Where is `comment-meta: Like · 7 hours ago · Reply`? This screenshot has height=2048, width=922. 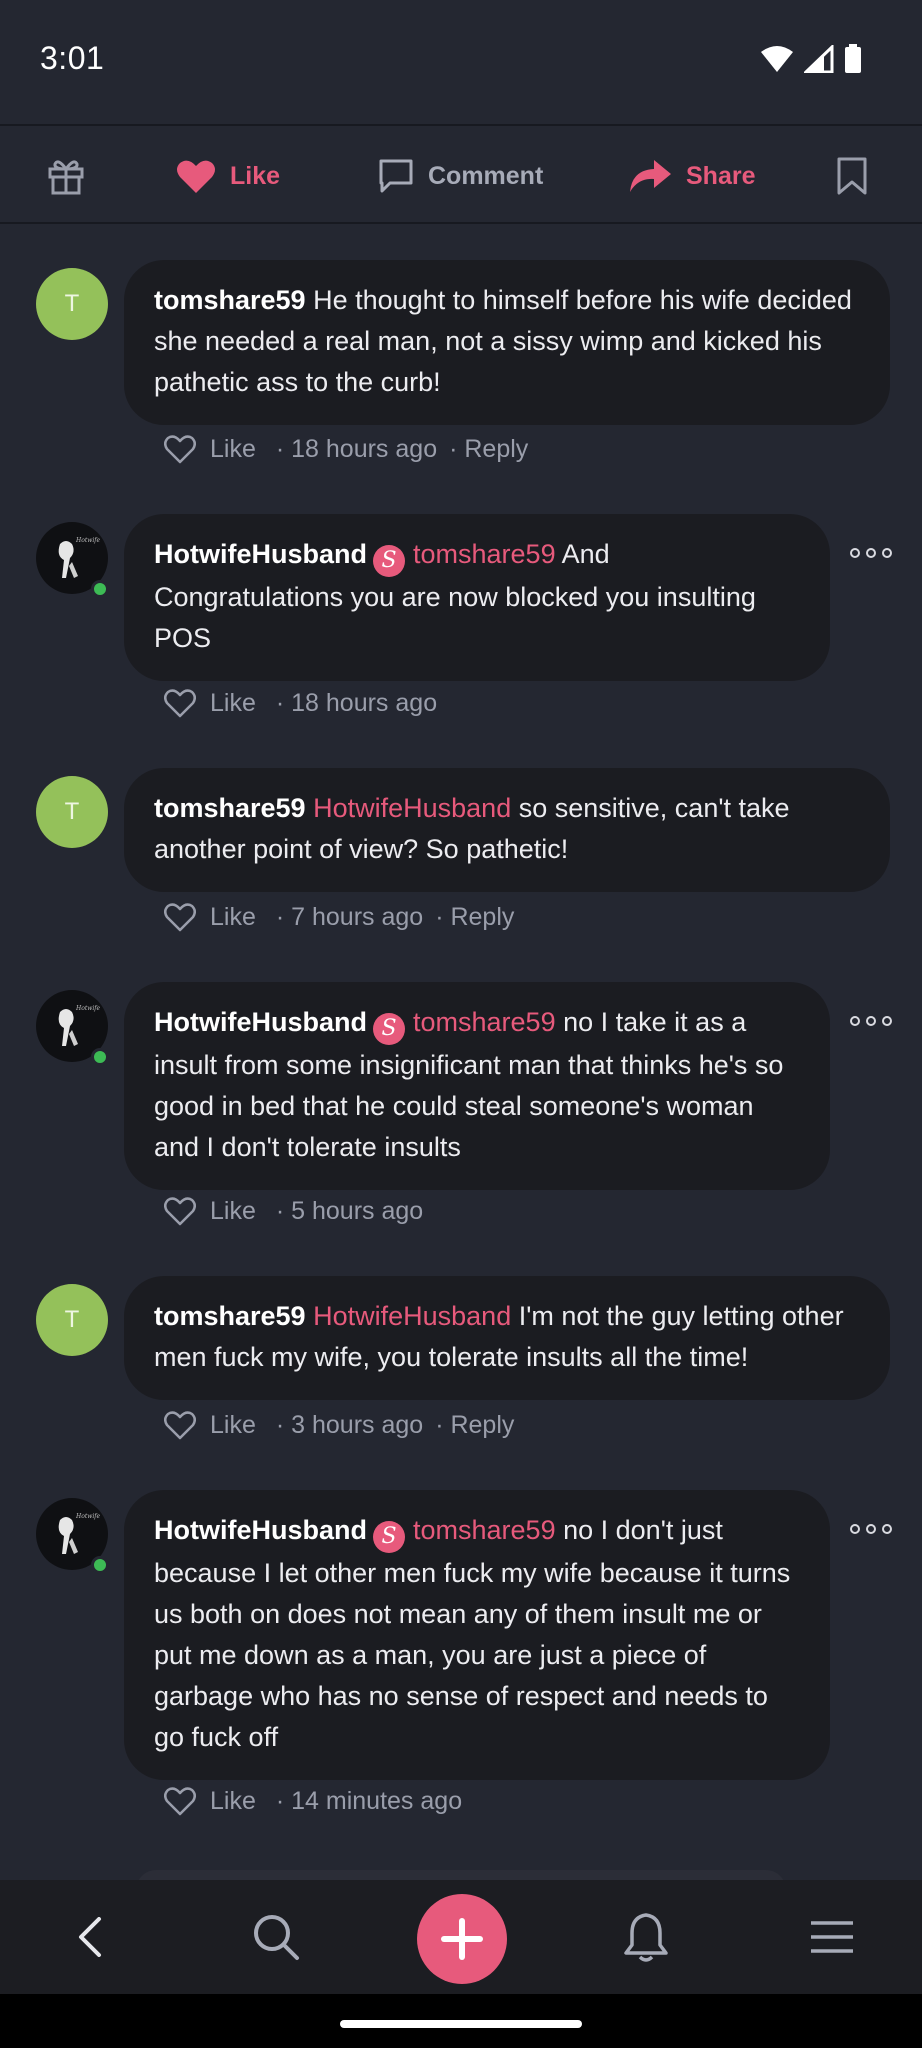
comment-meta: Like · 7 hours ago · Reply is located at coordinates (339, 917).